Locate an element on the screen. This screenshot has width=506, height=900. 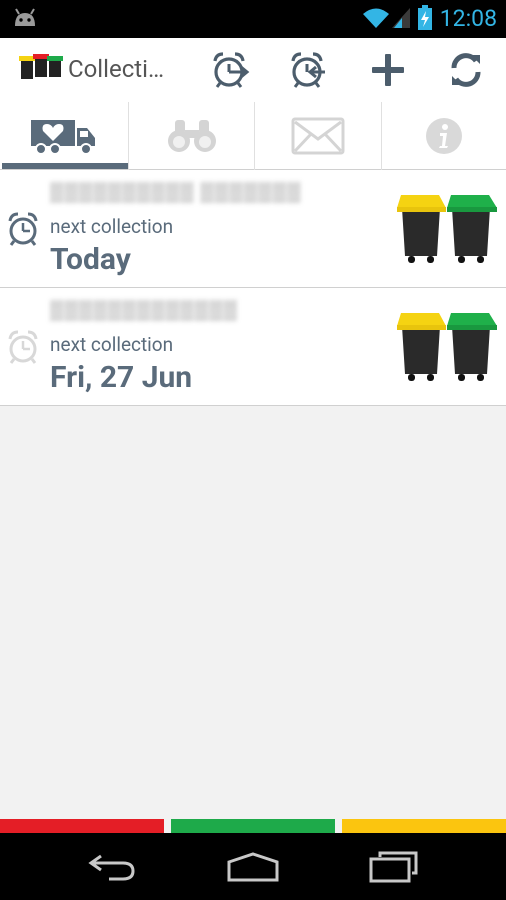
alarm-back-button is located at coordinates (308, 70).